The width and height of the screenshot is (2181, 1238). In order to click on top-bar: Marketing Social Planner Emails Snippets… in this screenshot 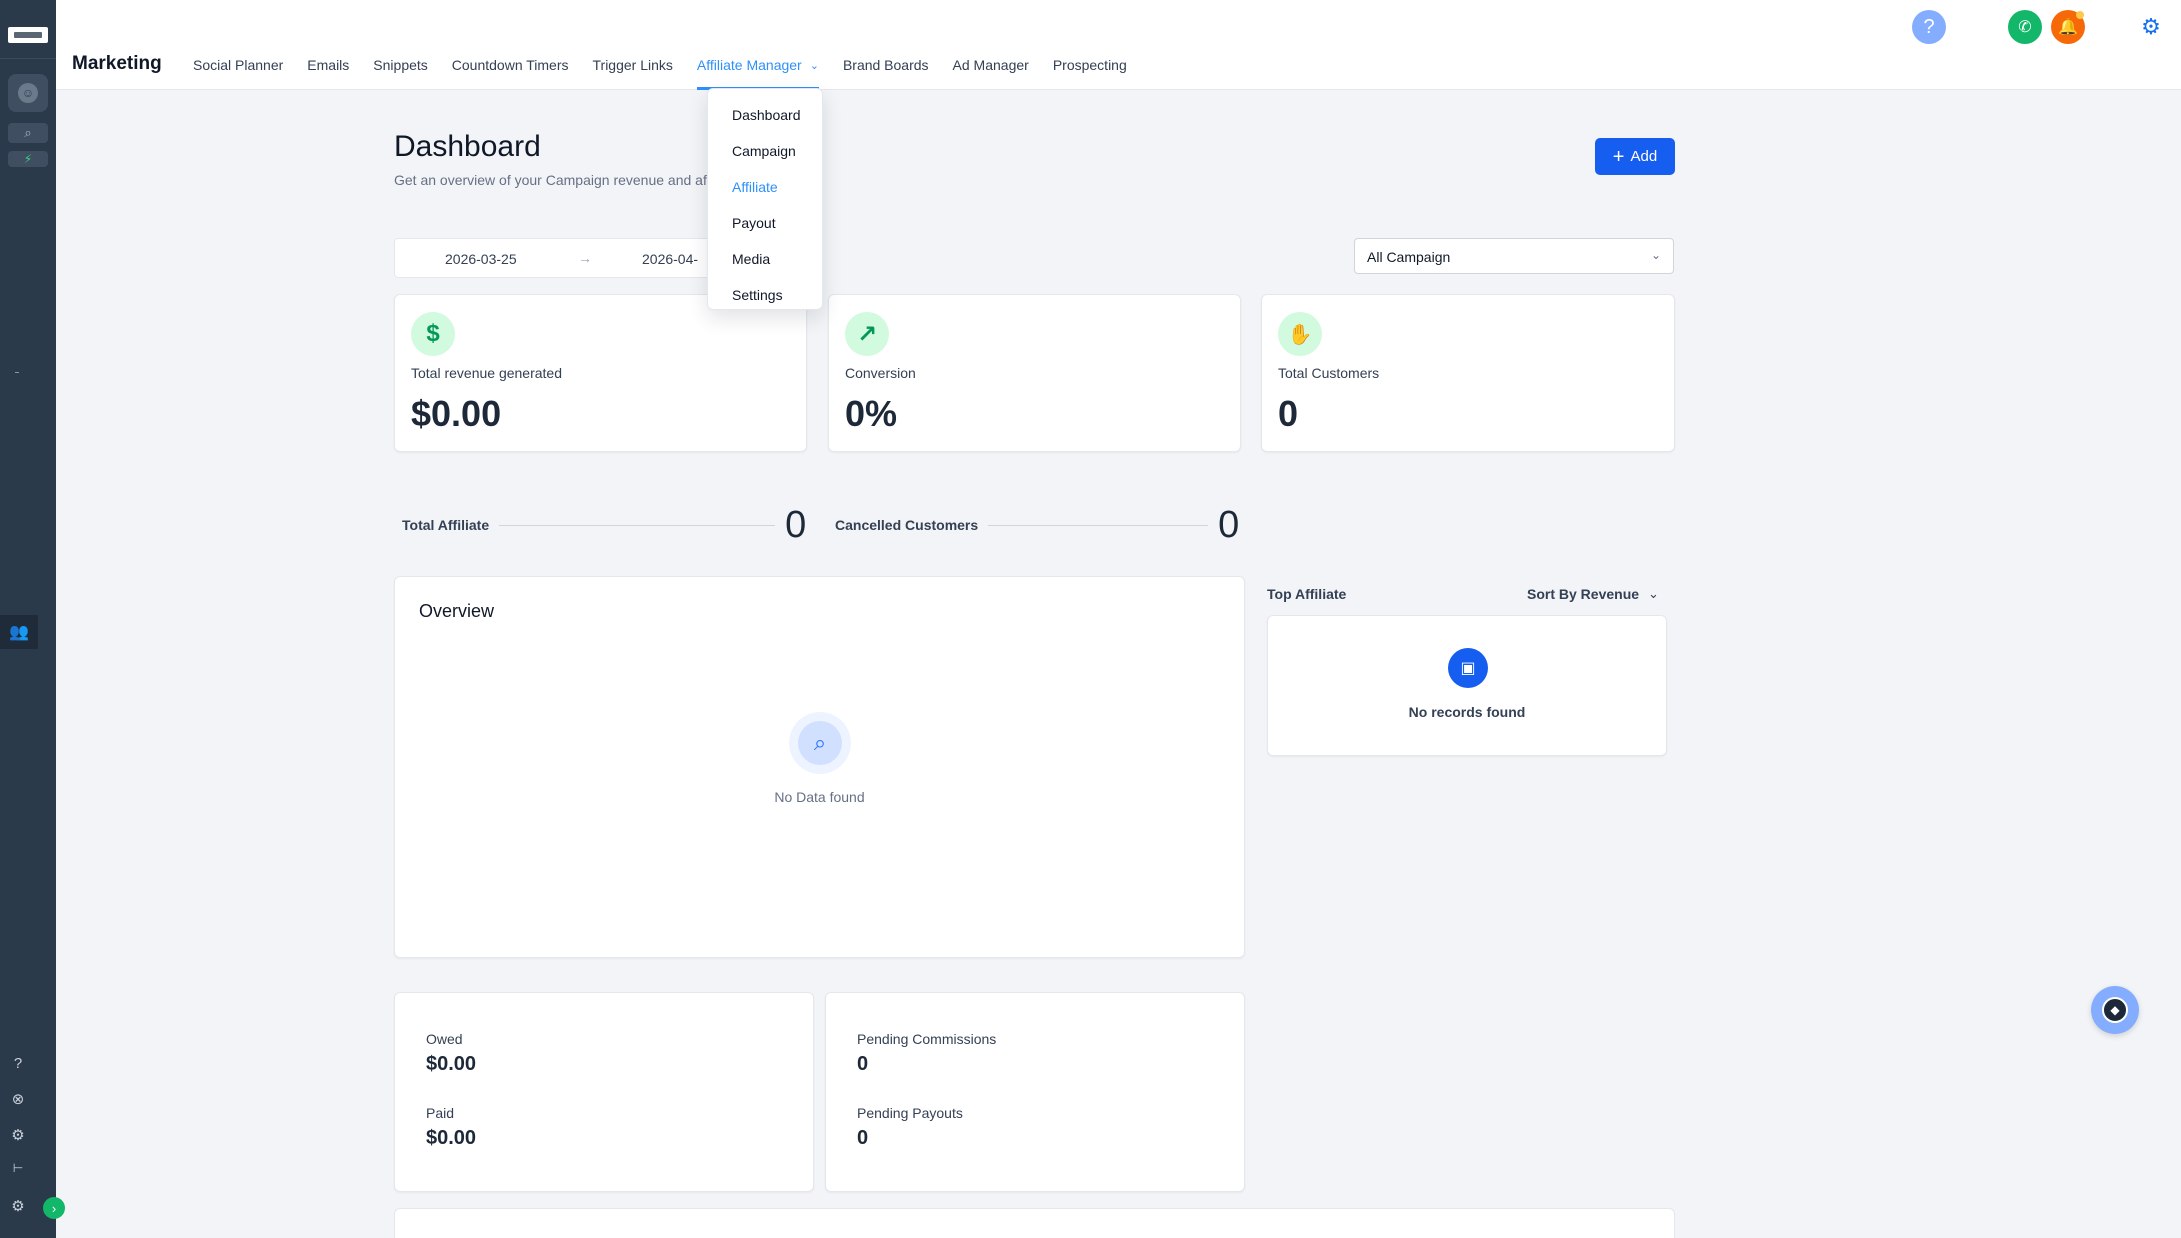, I will do `click(1118, 45)`.